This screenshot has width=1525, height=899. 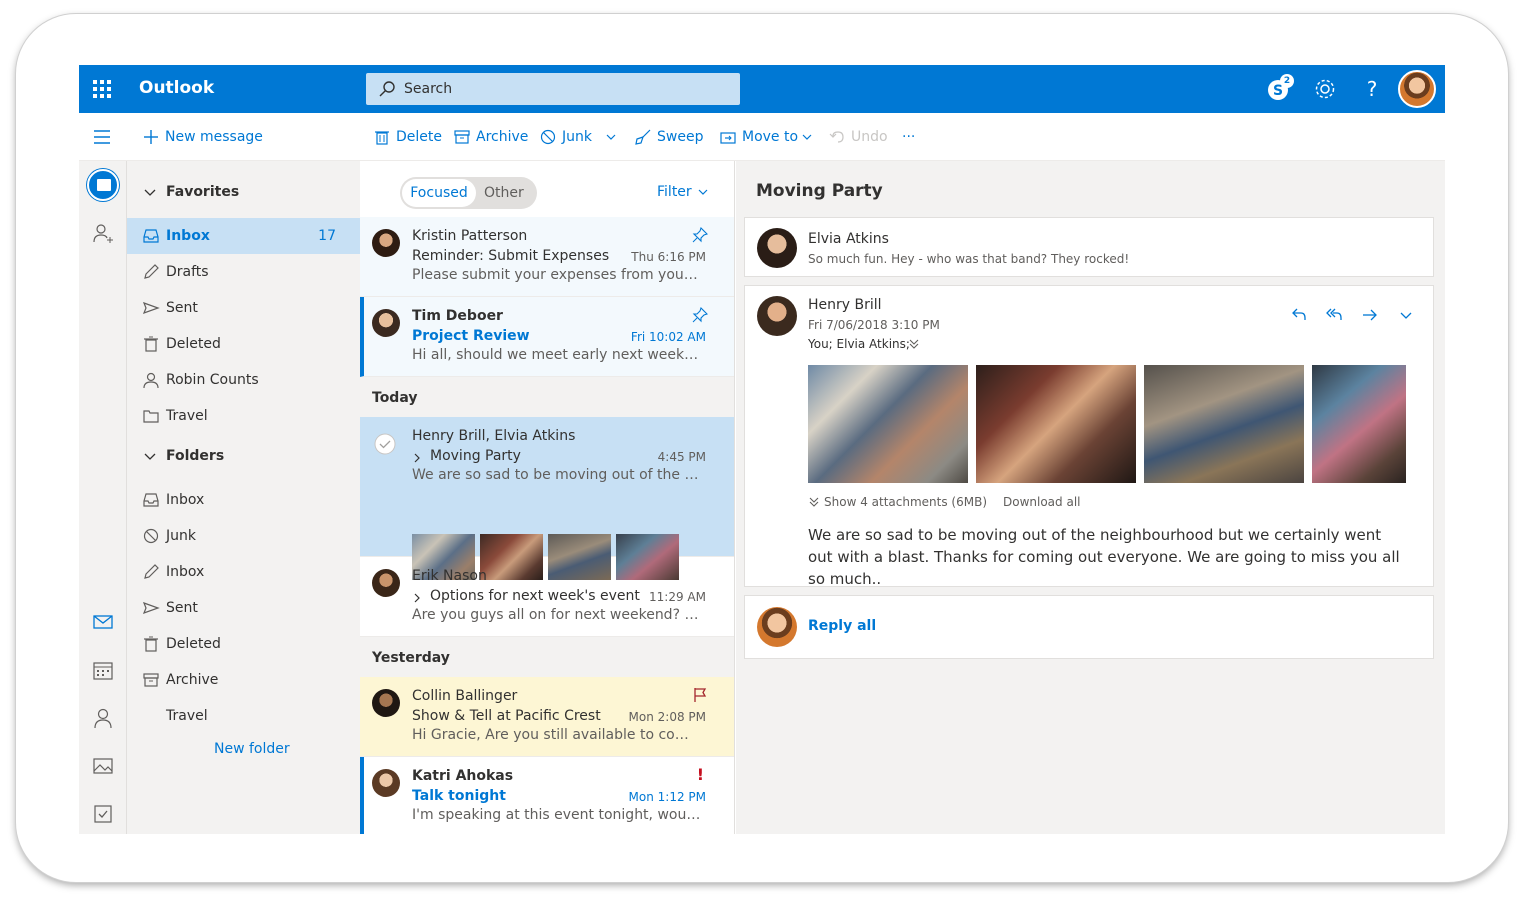 What do you see at coordinates (176, 88) in the screenshot?
I see `app-title: Outlook` at bounding box center [176, 88].